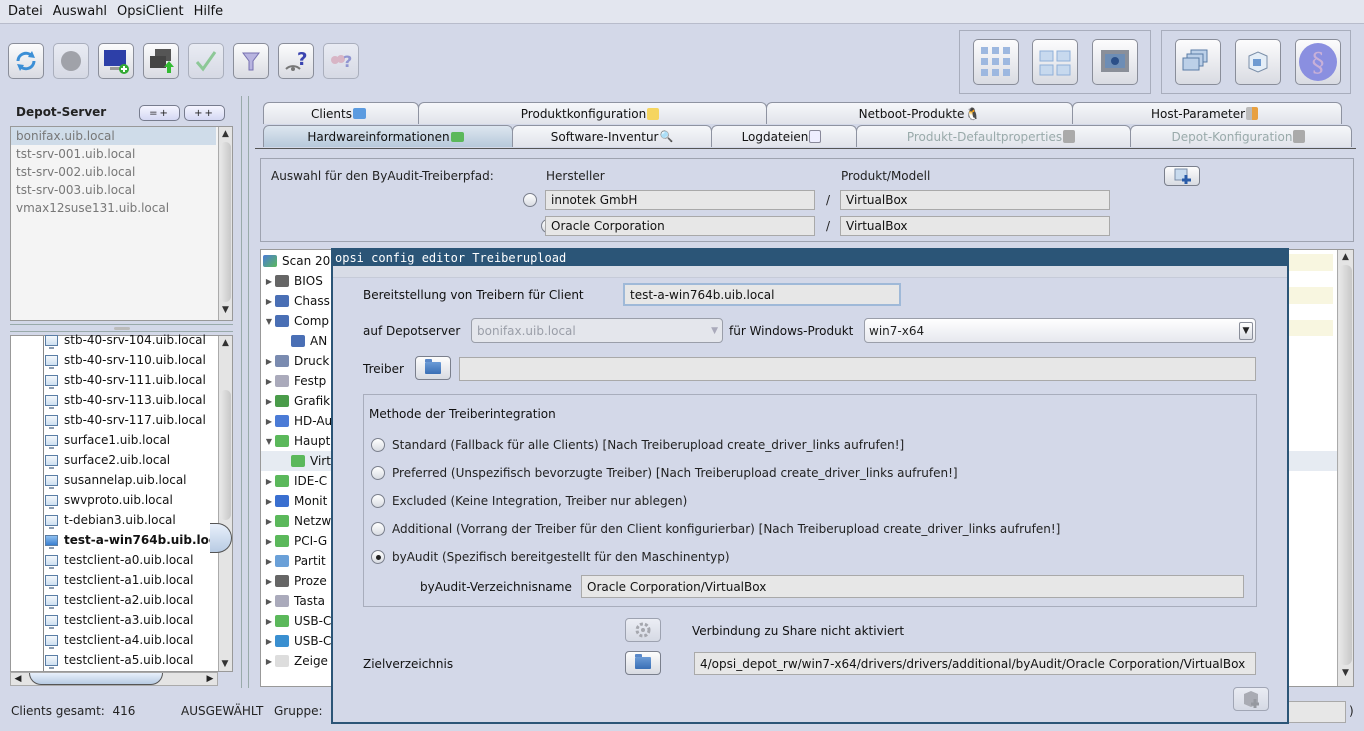 This screenshot has height=731, width=1364. What do you see at coordinates (919, 113) in the screenshot?
I see `tab-netboot-produkte: Netboot-Produkte 🐧` at bounding box center [919, 113].